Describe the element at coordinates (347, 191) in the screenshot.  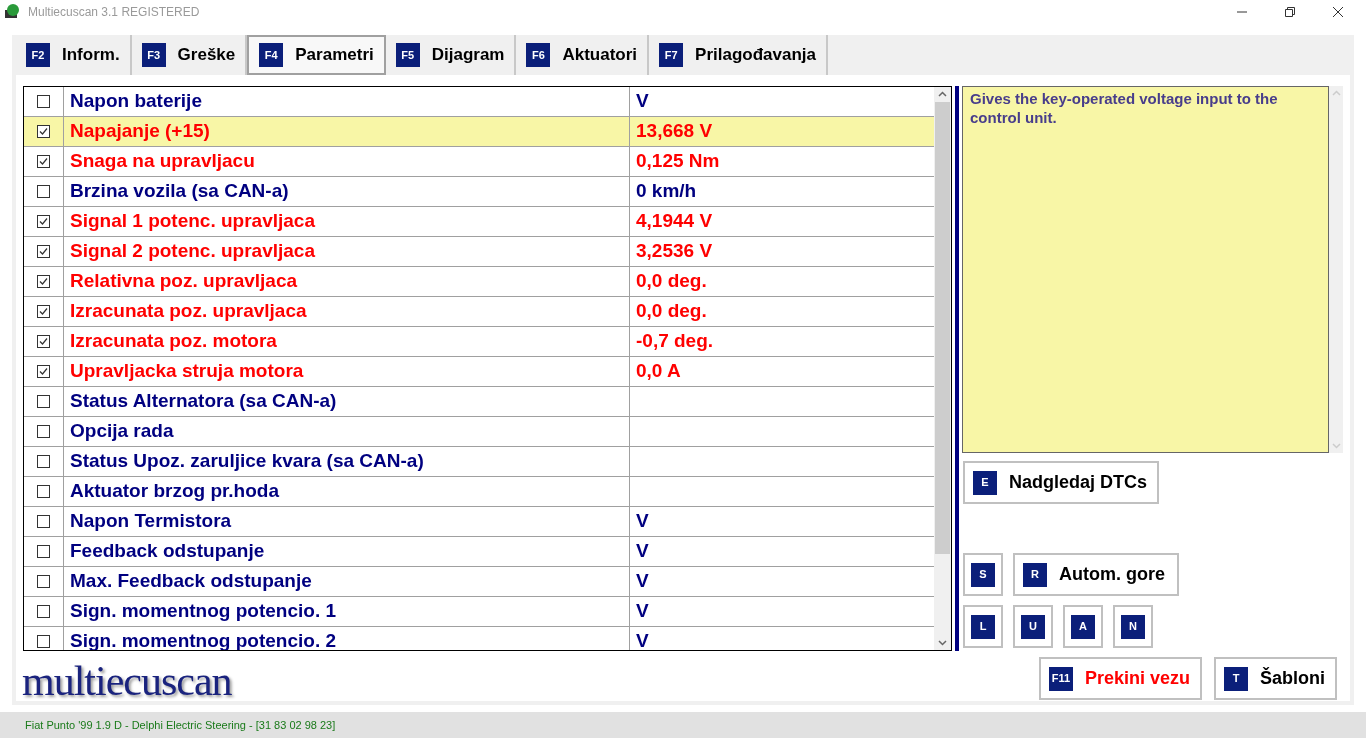
I see `parameter-name: Brzina vozila (sa CAN-a)` at that location.